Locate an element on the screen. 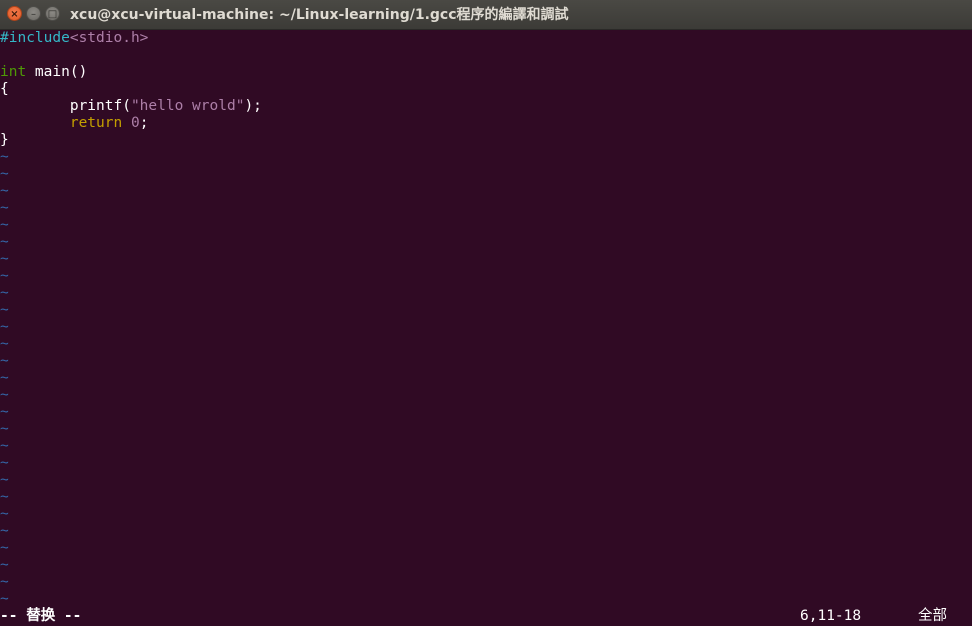 The image size is (972, 626). maximize-icon: □ is located at coordinates (52, 13).